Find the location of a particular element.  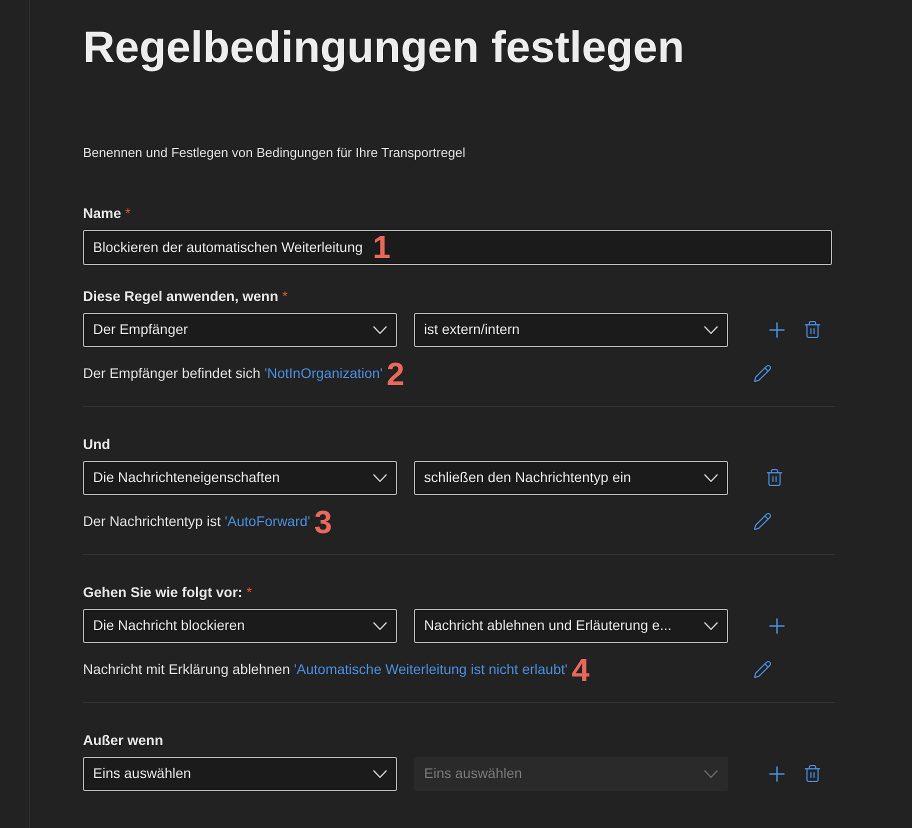

field-label: Und is located at coordinates (96, 444).